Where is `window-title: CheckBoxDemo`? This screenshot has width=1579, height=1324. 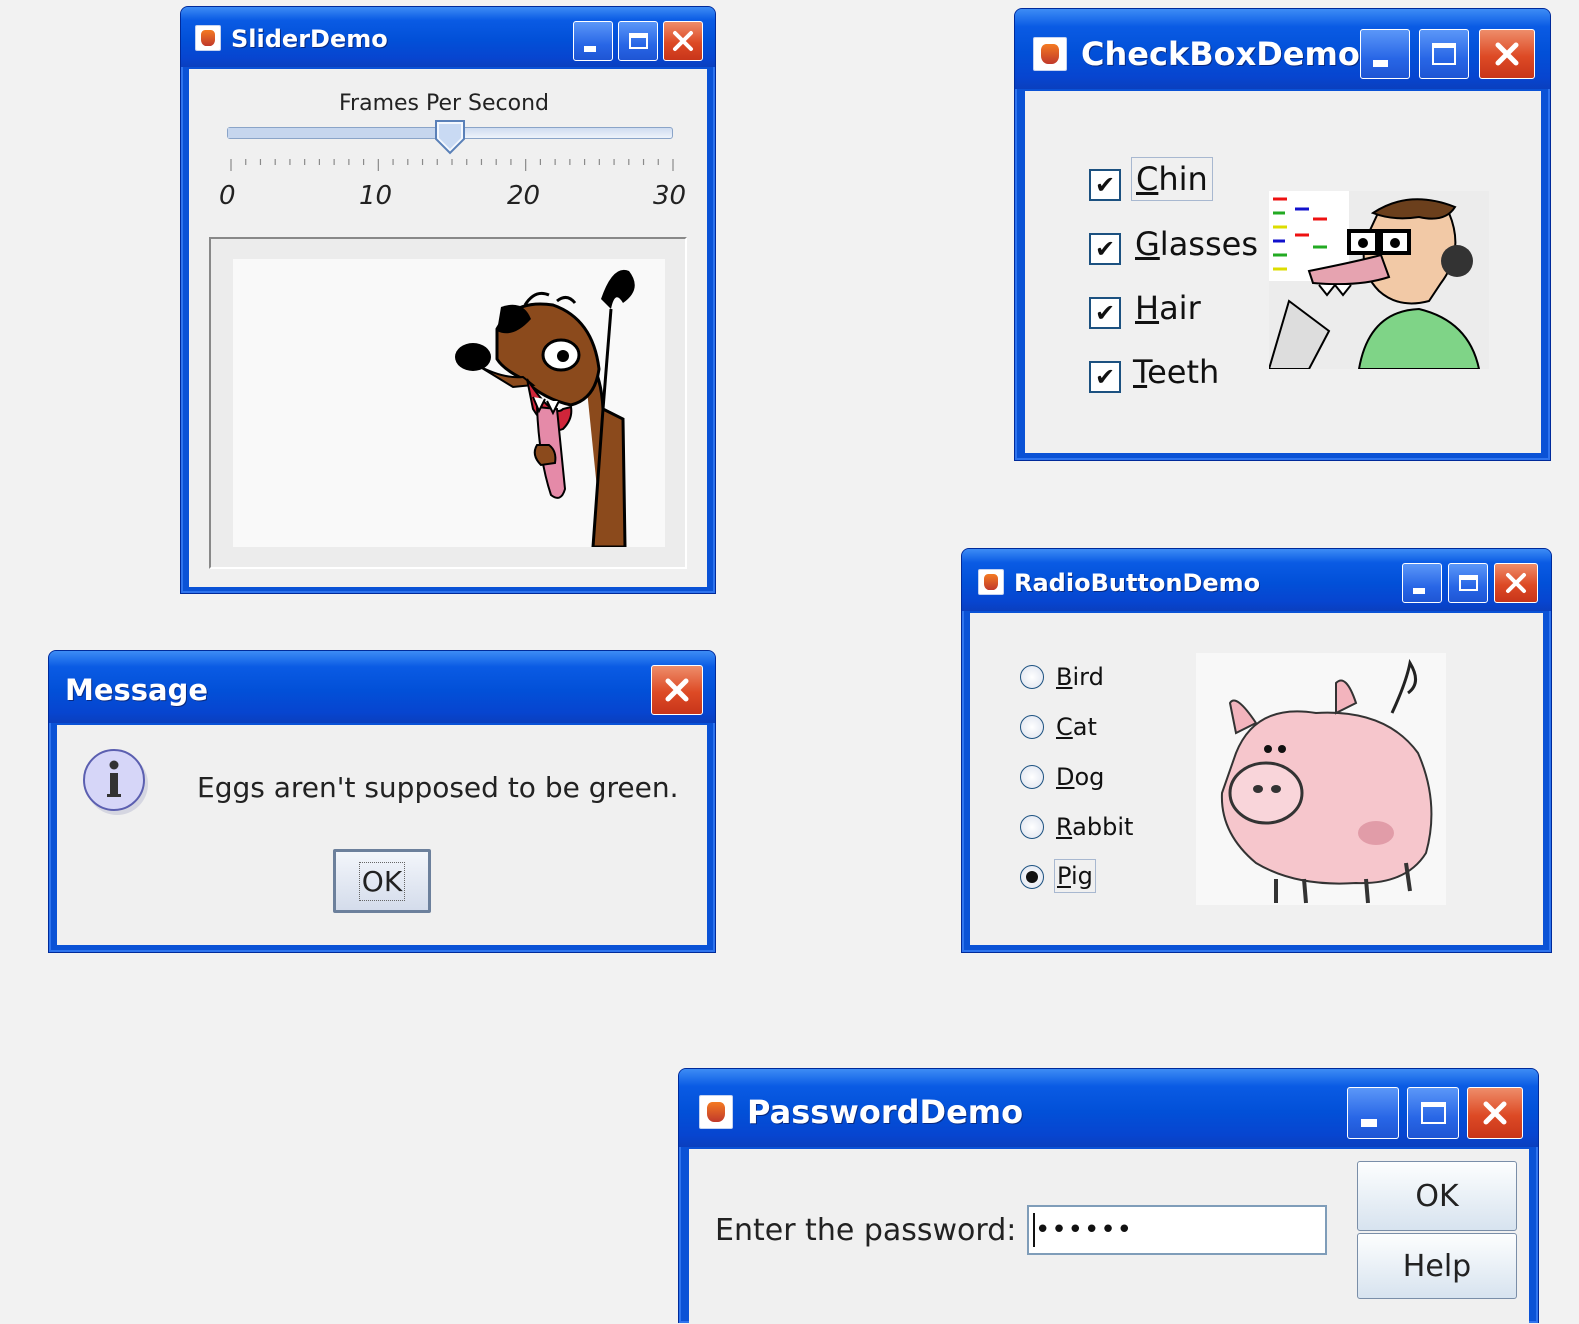 window-title: CheckBoxDemo is located at coordinates (1220, 54).